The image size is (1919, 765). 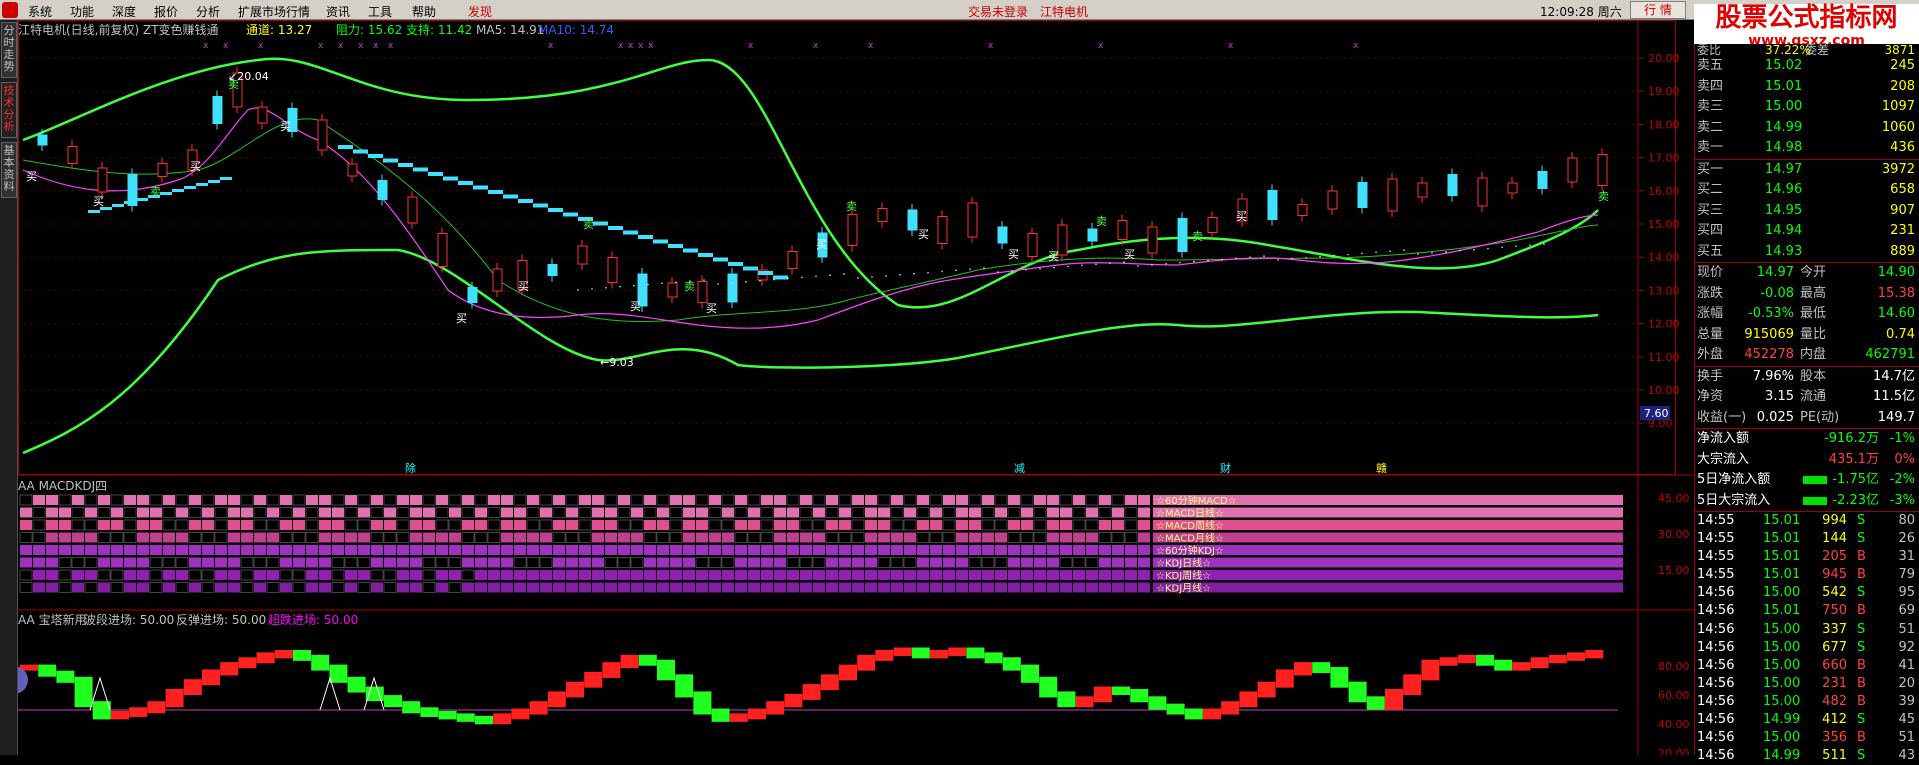 I want to click on flow-row: 5日大宗流入 -2.23亿 -3%, so click(x=1807, y=501).